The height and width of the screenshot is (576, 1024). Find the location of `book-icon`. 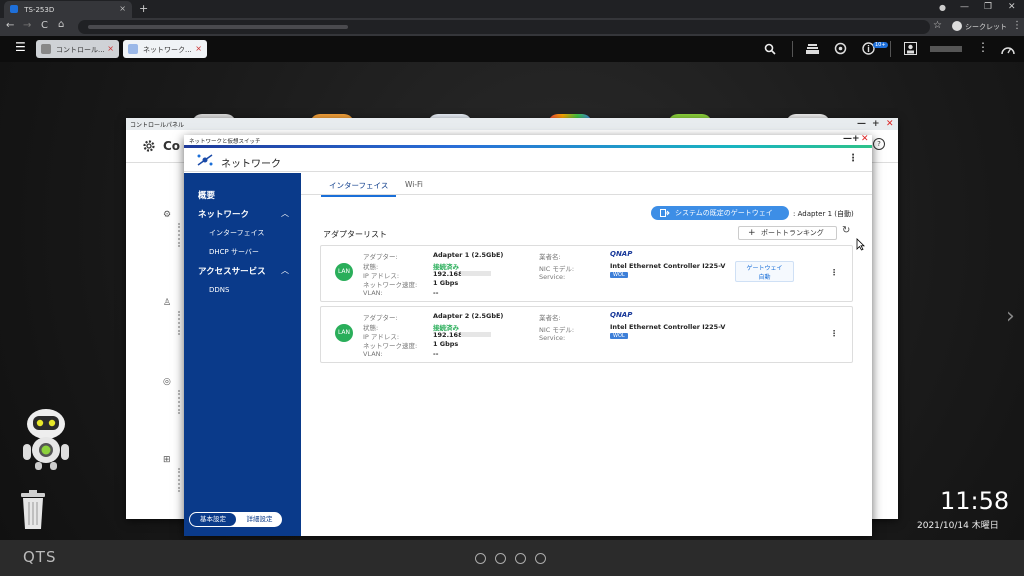

book-icon is located at coordinates (520, 558).